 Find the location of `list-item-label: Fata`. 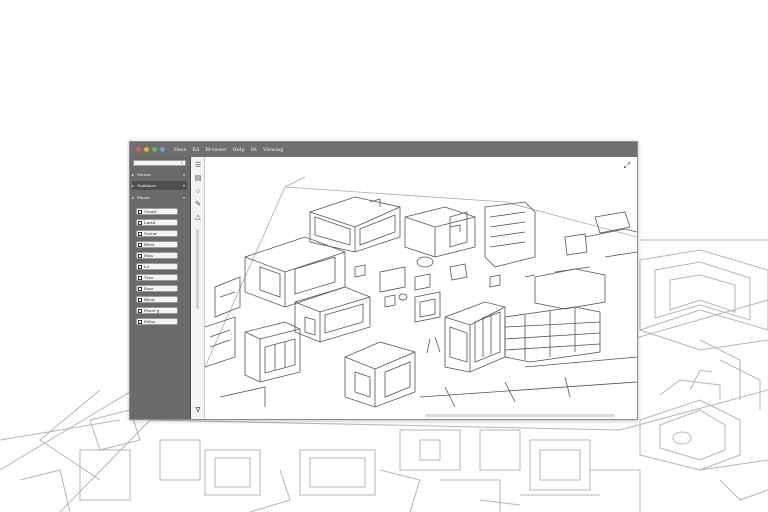

list-item-label: Fata is located at coordinates (148, 255).